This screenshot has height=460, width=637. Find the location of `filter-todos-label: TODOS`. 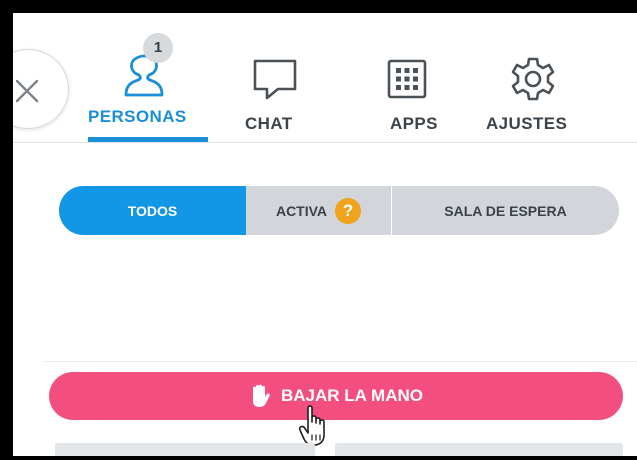

filter-todos-label: TODOS is located at coordinates (152, 210).